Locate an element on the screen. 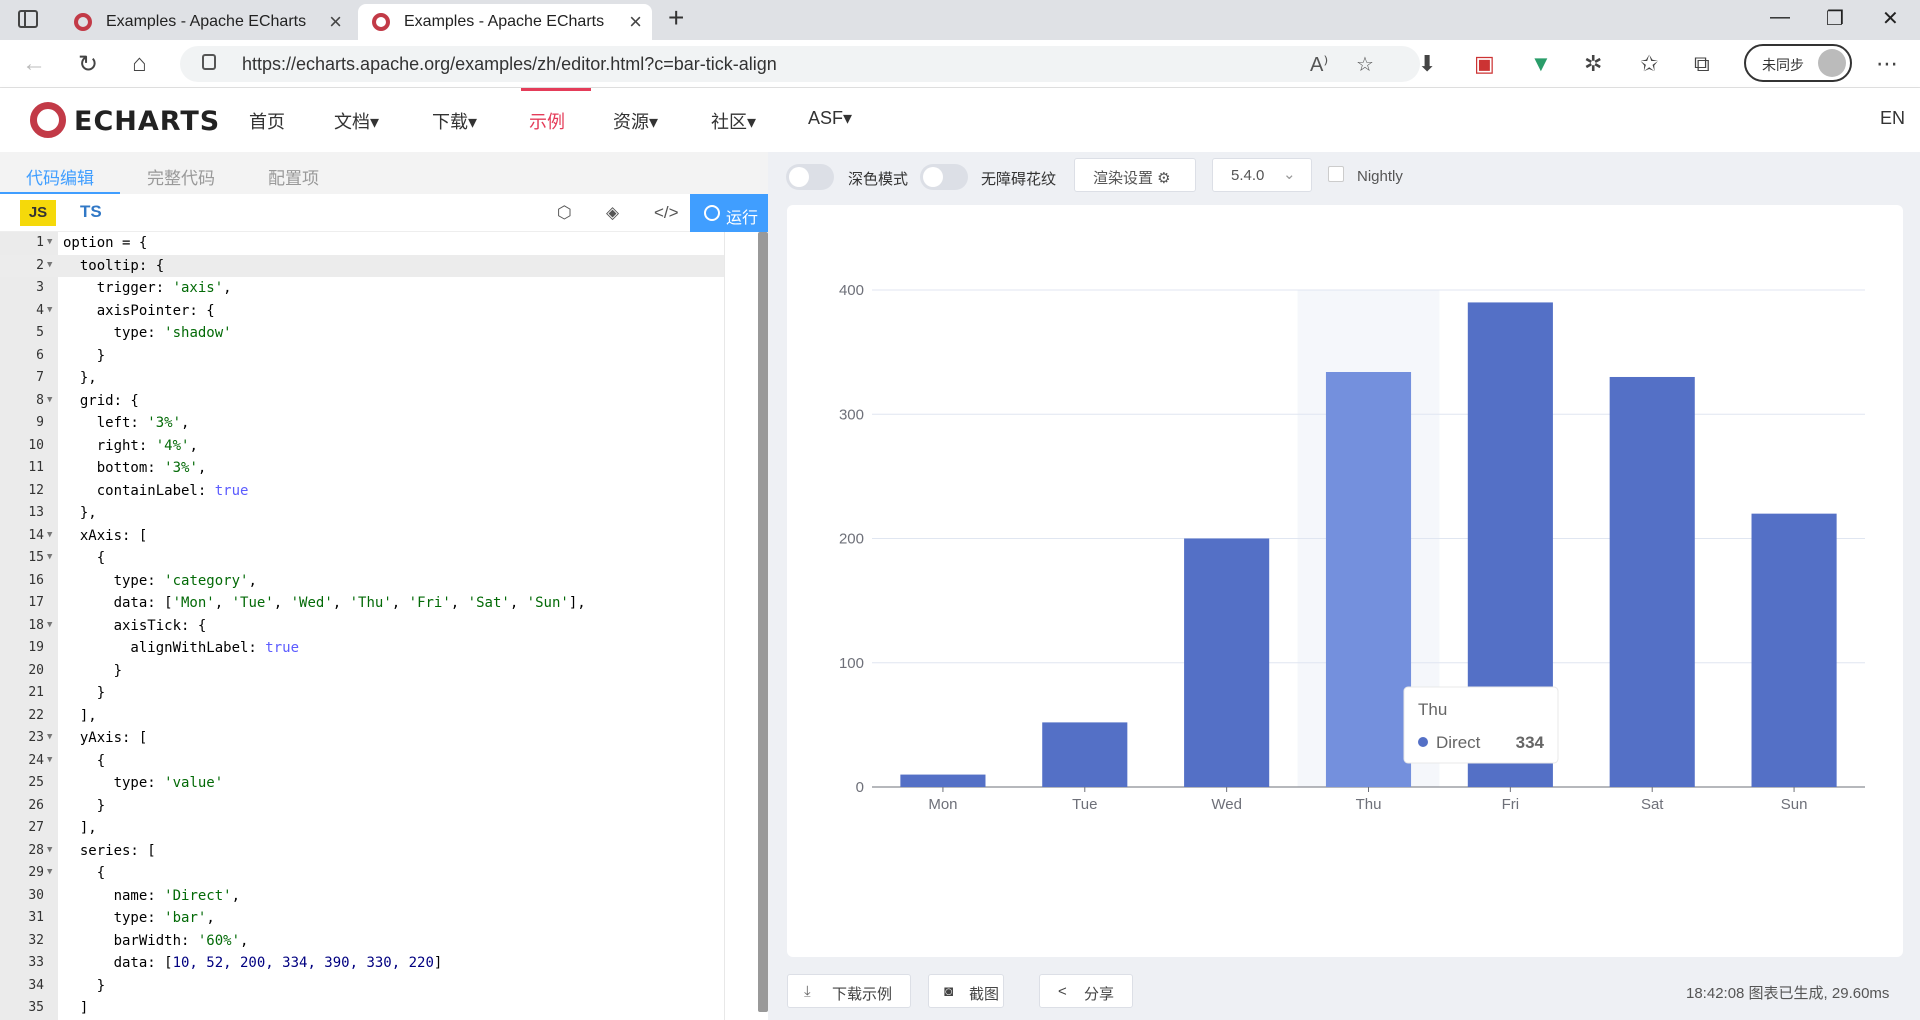  tab-actions-icon is located at coordinates (28, 19).